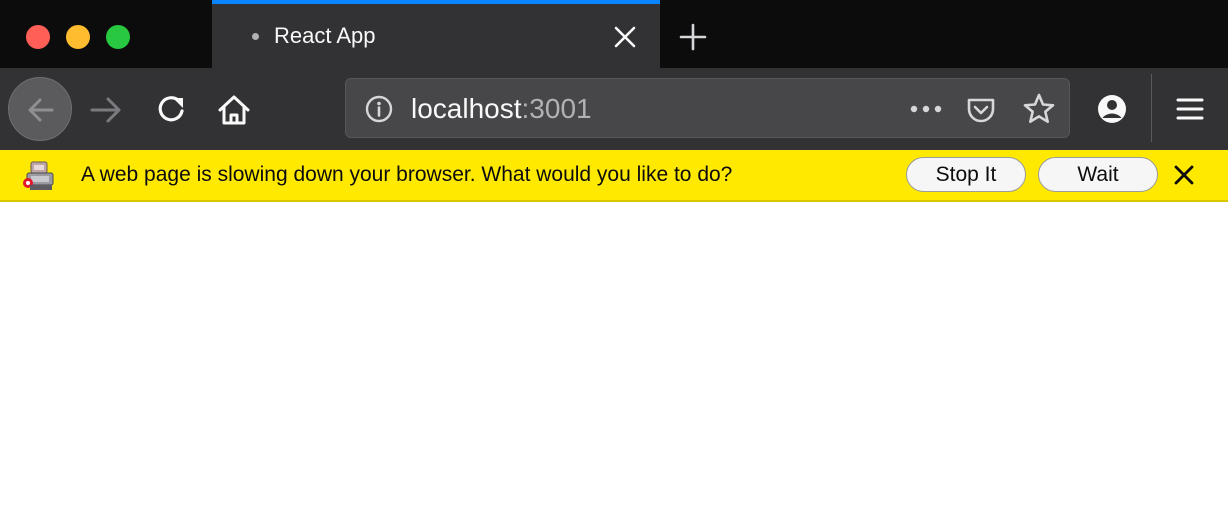  I want to click on stop-it-button: Stop It, so click(966, 174).